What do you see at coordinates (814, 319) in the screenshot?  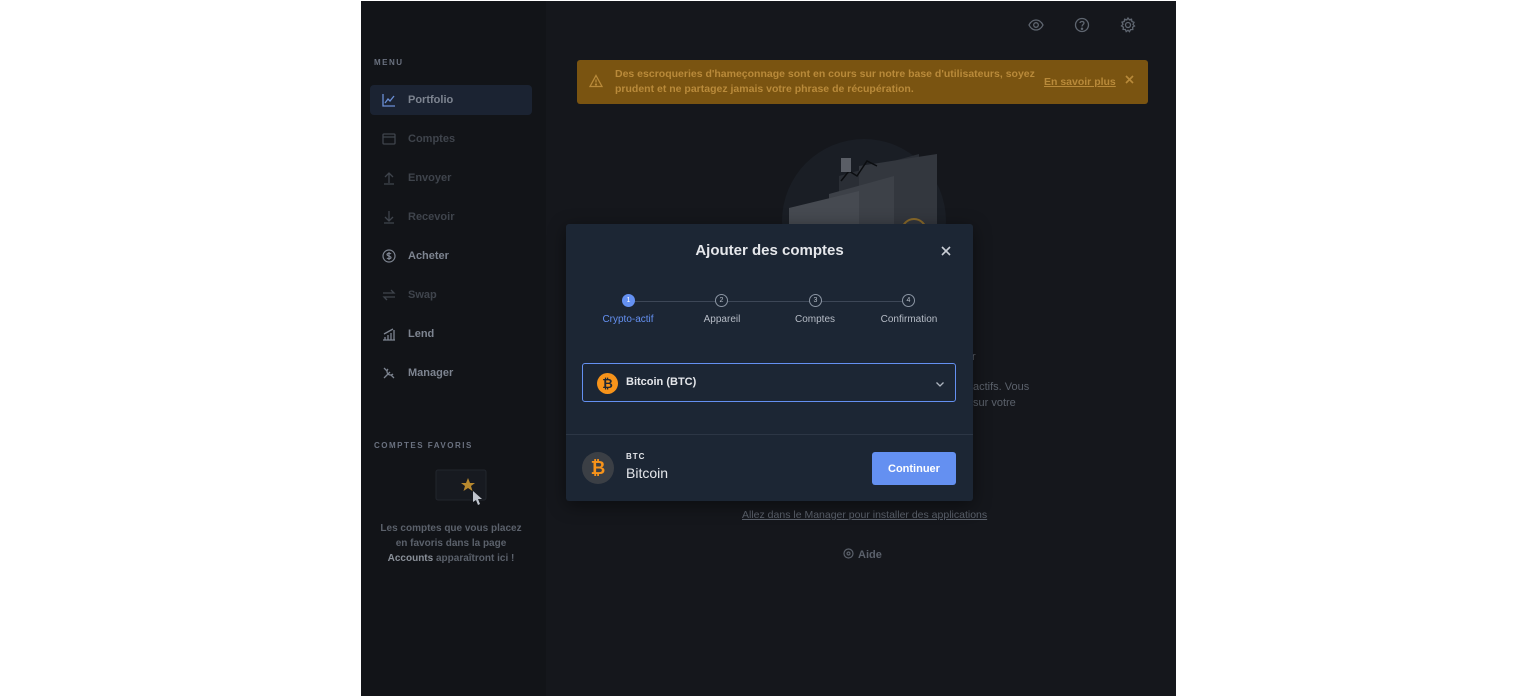 I see `step-3-label: Comptes` at bounding box center [814, 319].